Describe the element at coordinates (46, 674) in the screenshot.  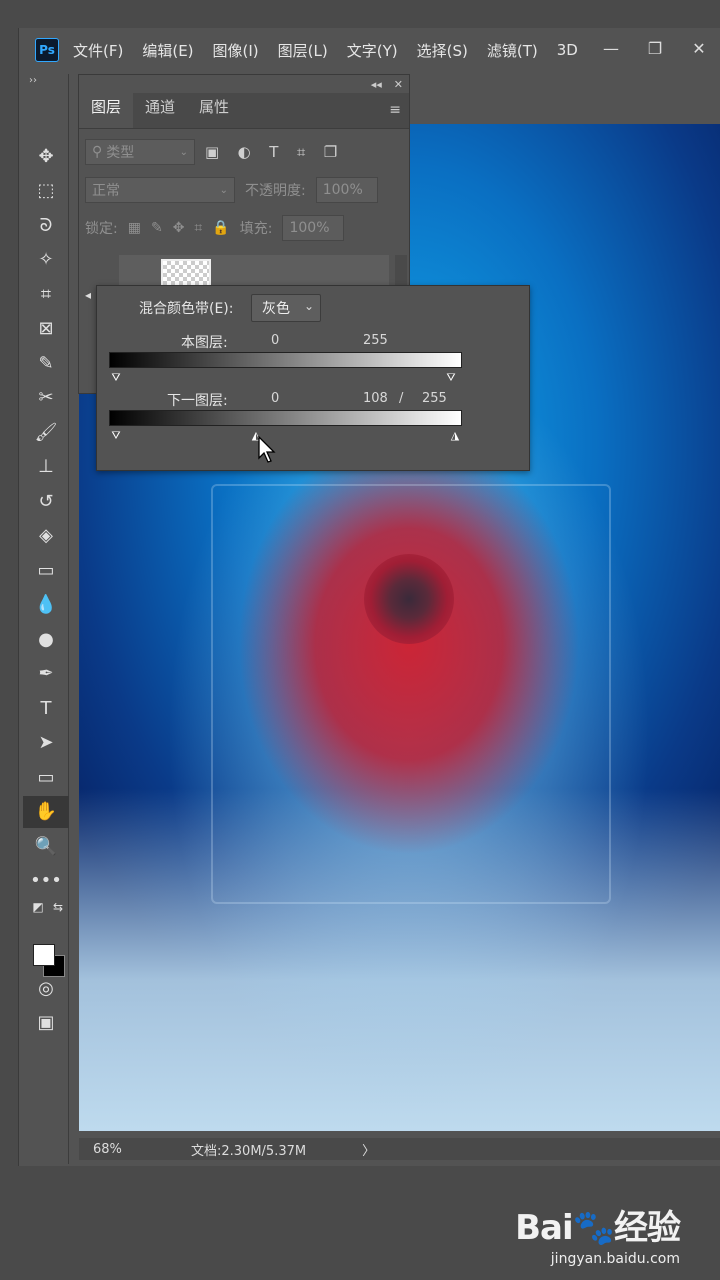
I see `pen-tool-icon: ✒` at that location.